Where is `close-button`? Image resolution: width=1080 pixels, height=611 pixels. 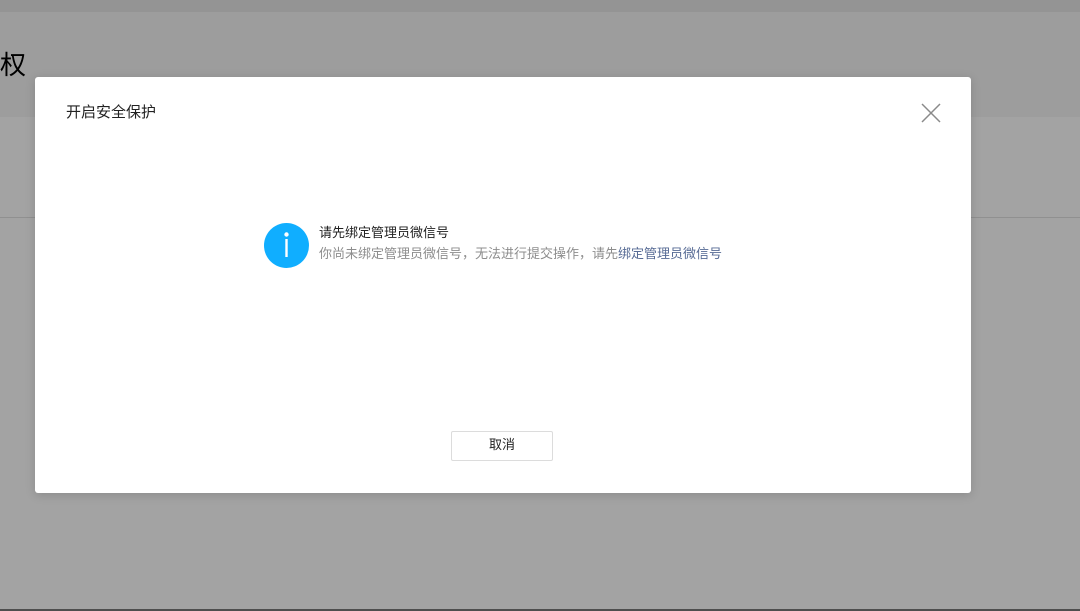
close-button is located at coordinates (931, 113).